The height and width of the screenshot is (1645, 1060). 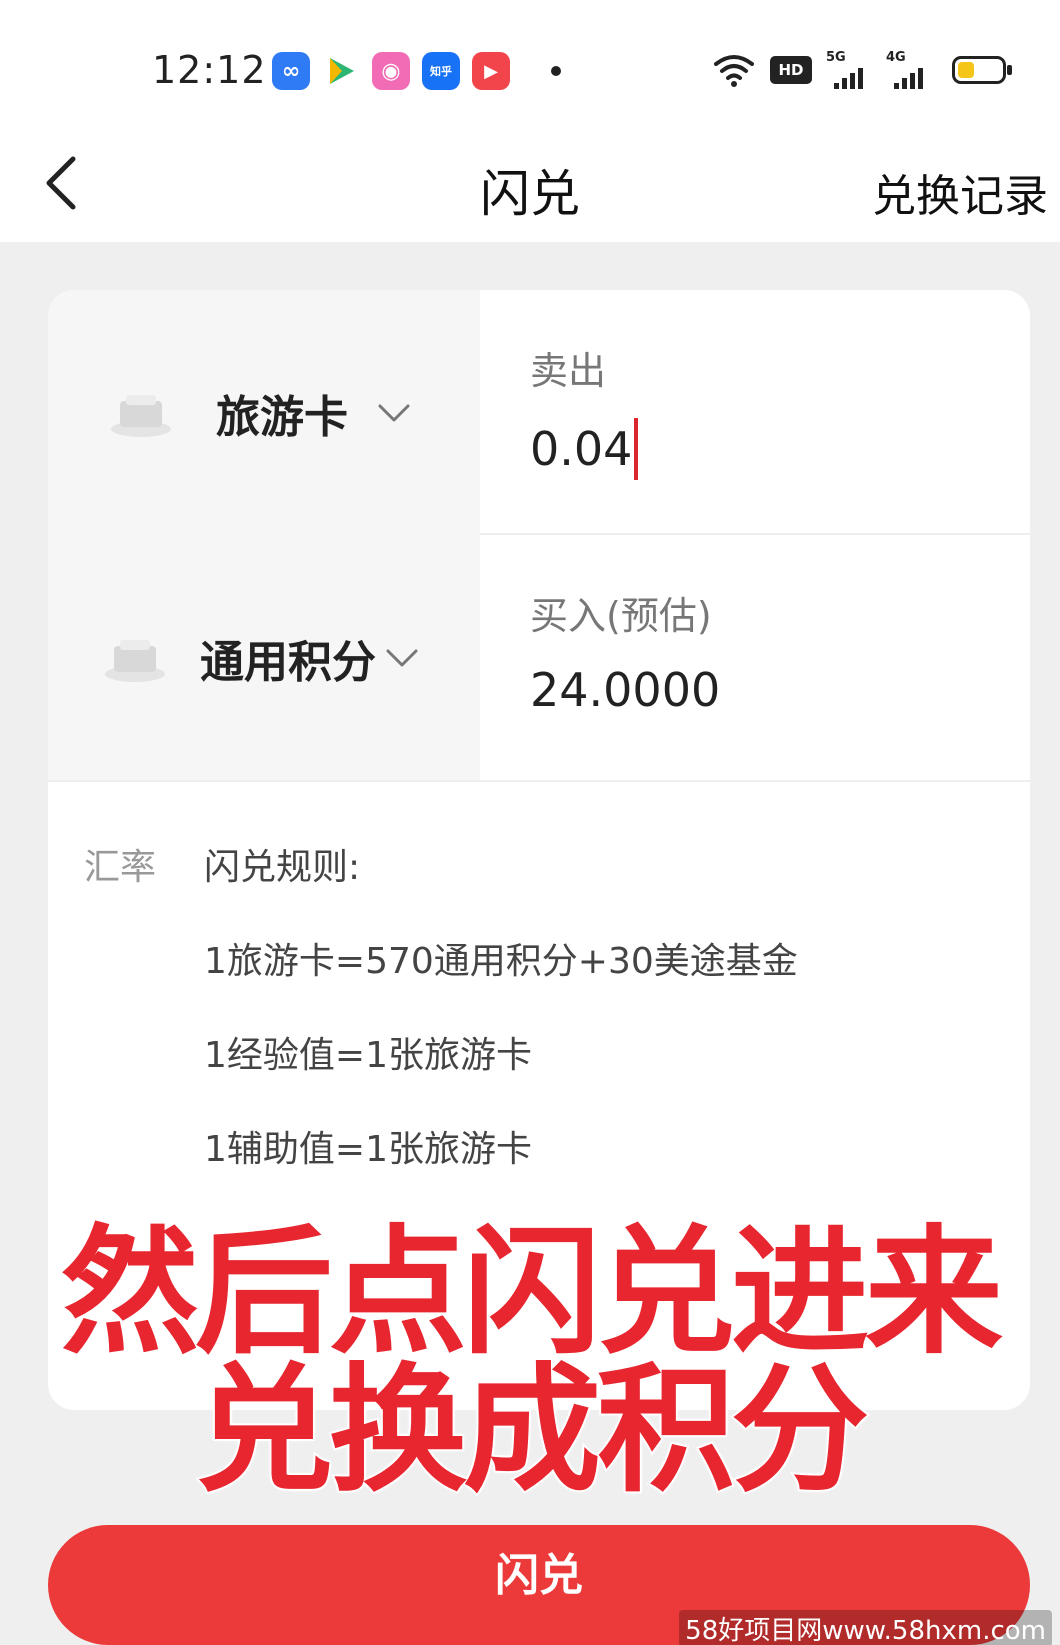 I want to click on points-icon, so click(x=135, y=660).